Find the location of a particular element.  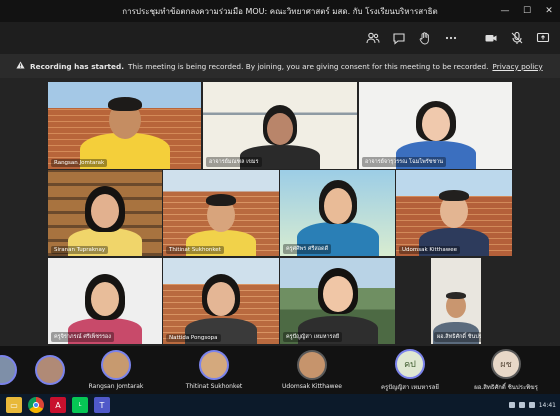

people-icon is located at coordinates (373, 38).